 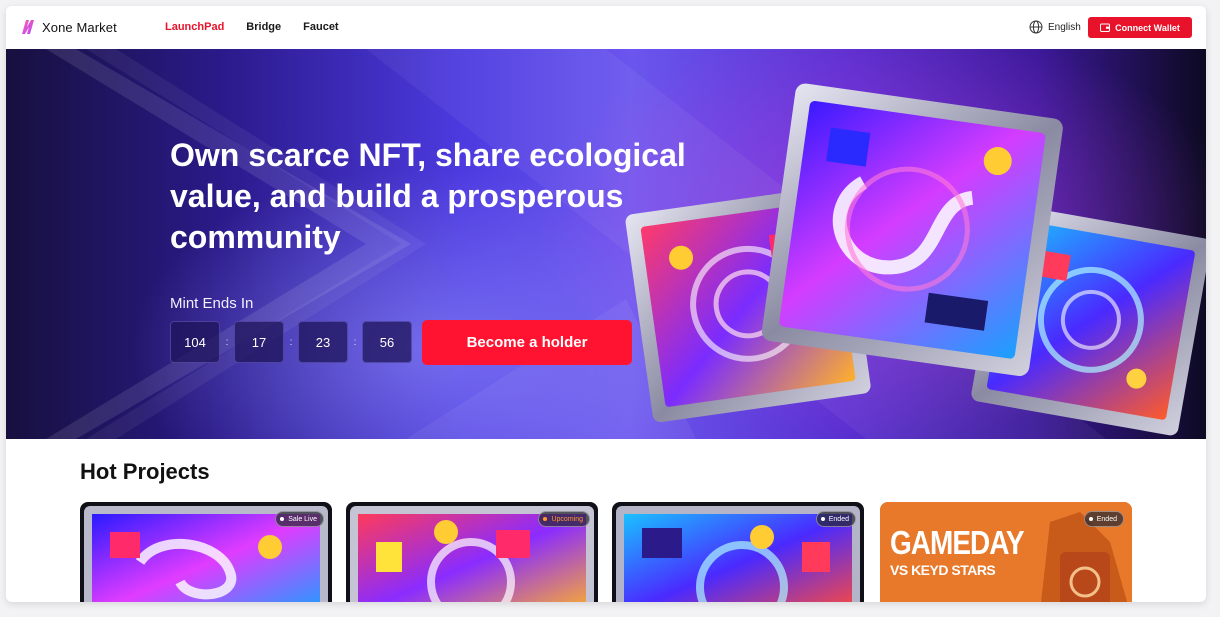 I want to click on countdown-timer: 104 : 17 : 23 : 56, so click(x=291, y=342).